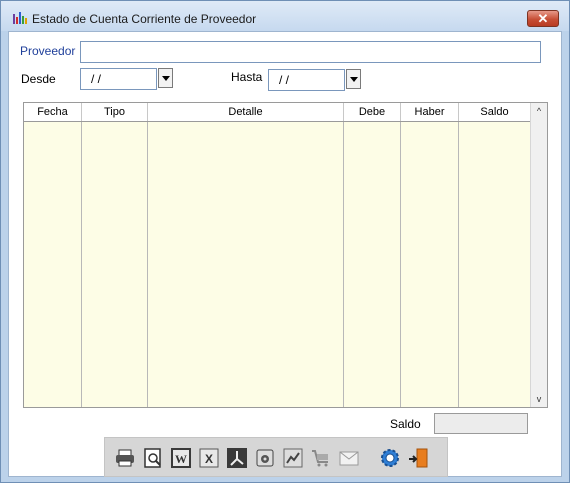 This screenshot has width=572, height=485. I want to click on pdf-icon, so click(237, 458).